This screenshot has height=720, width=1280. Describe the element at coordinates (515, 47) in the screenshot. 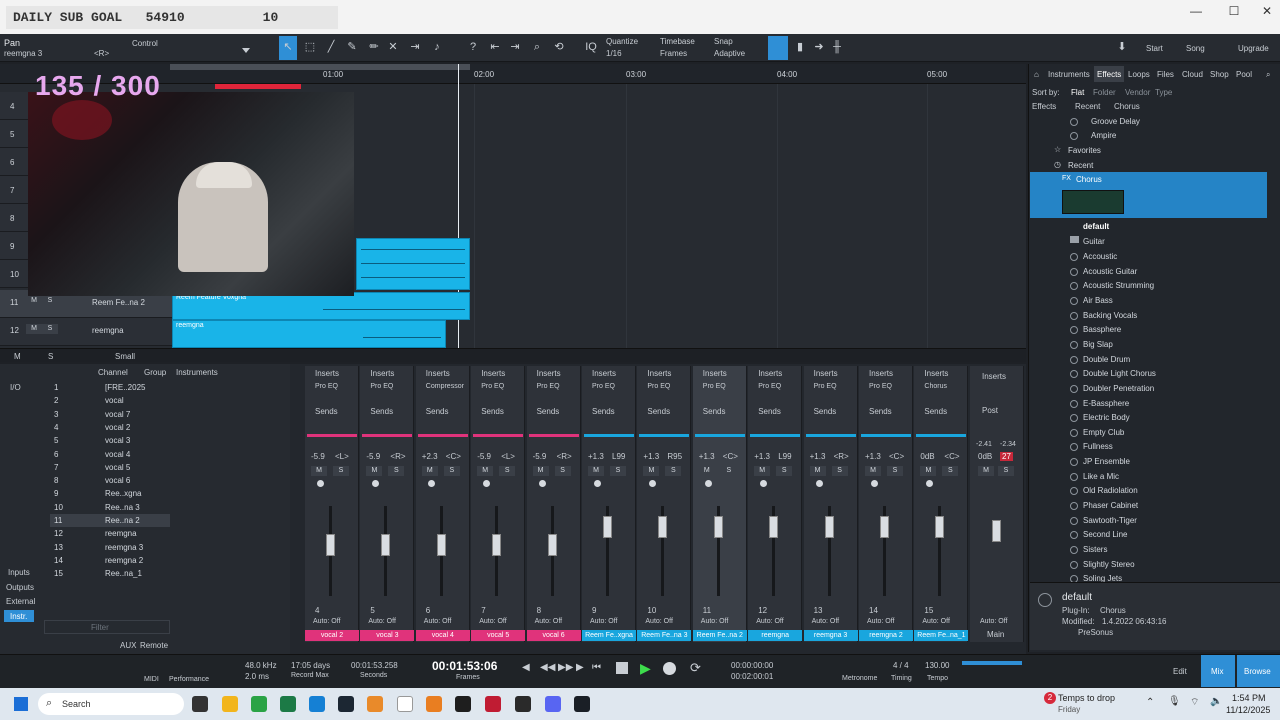

I see `nudge-right-icon: ⇥` at that location.